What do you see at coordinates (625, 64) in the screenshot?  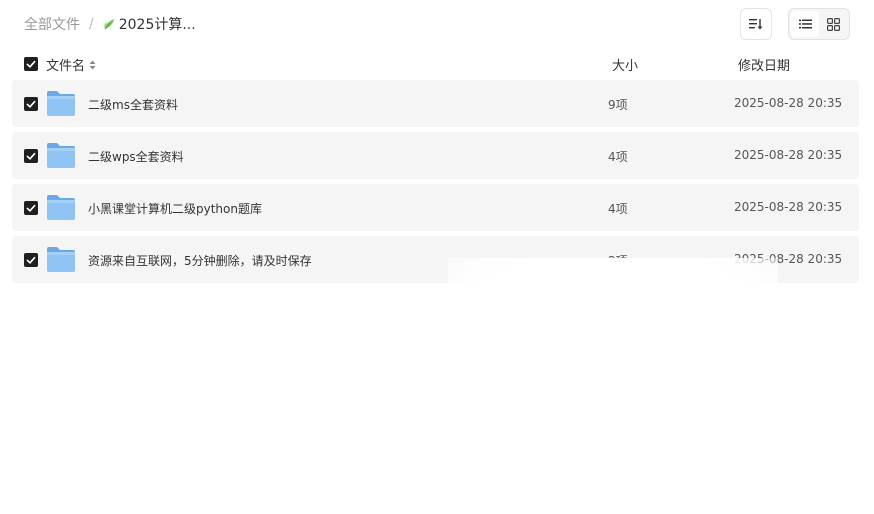 I see `column-header-size: 大小` at bounding box center [625, 64].